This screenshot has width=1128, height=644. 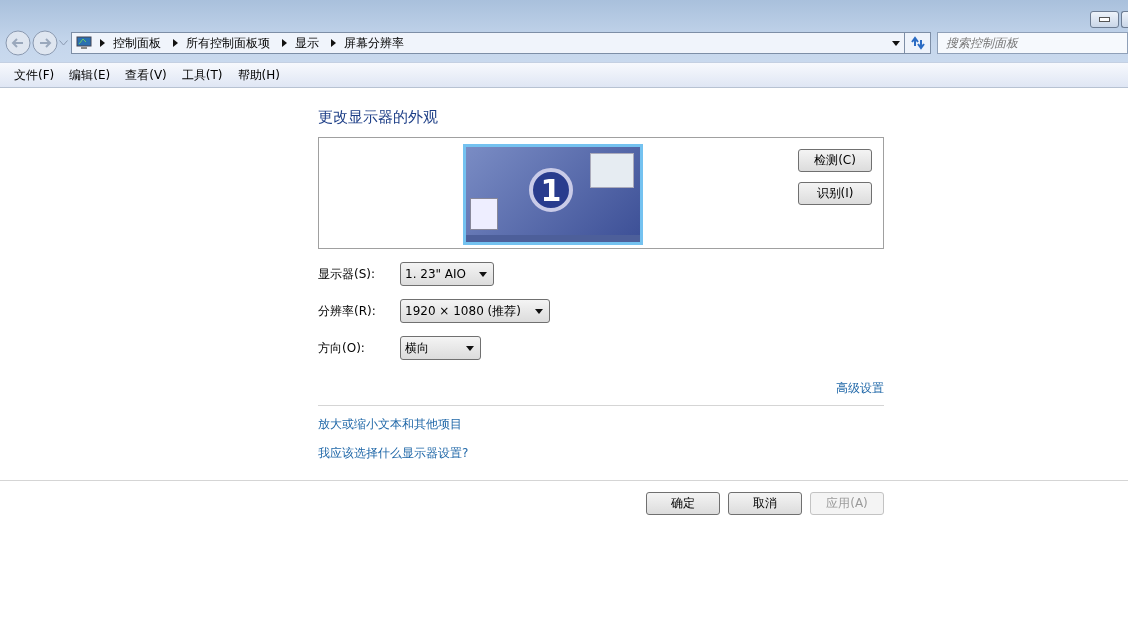 I want to click on refresh-icon, so click(x=917, y=43).